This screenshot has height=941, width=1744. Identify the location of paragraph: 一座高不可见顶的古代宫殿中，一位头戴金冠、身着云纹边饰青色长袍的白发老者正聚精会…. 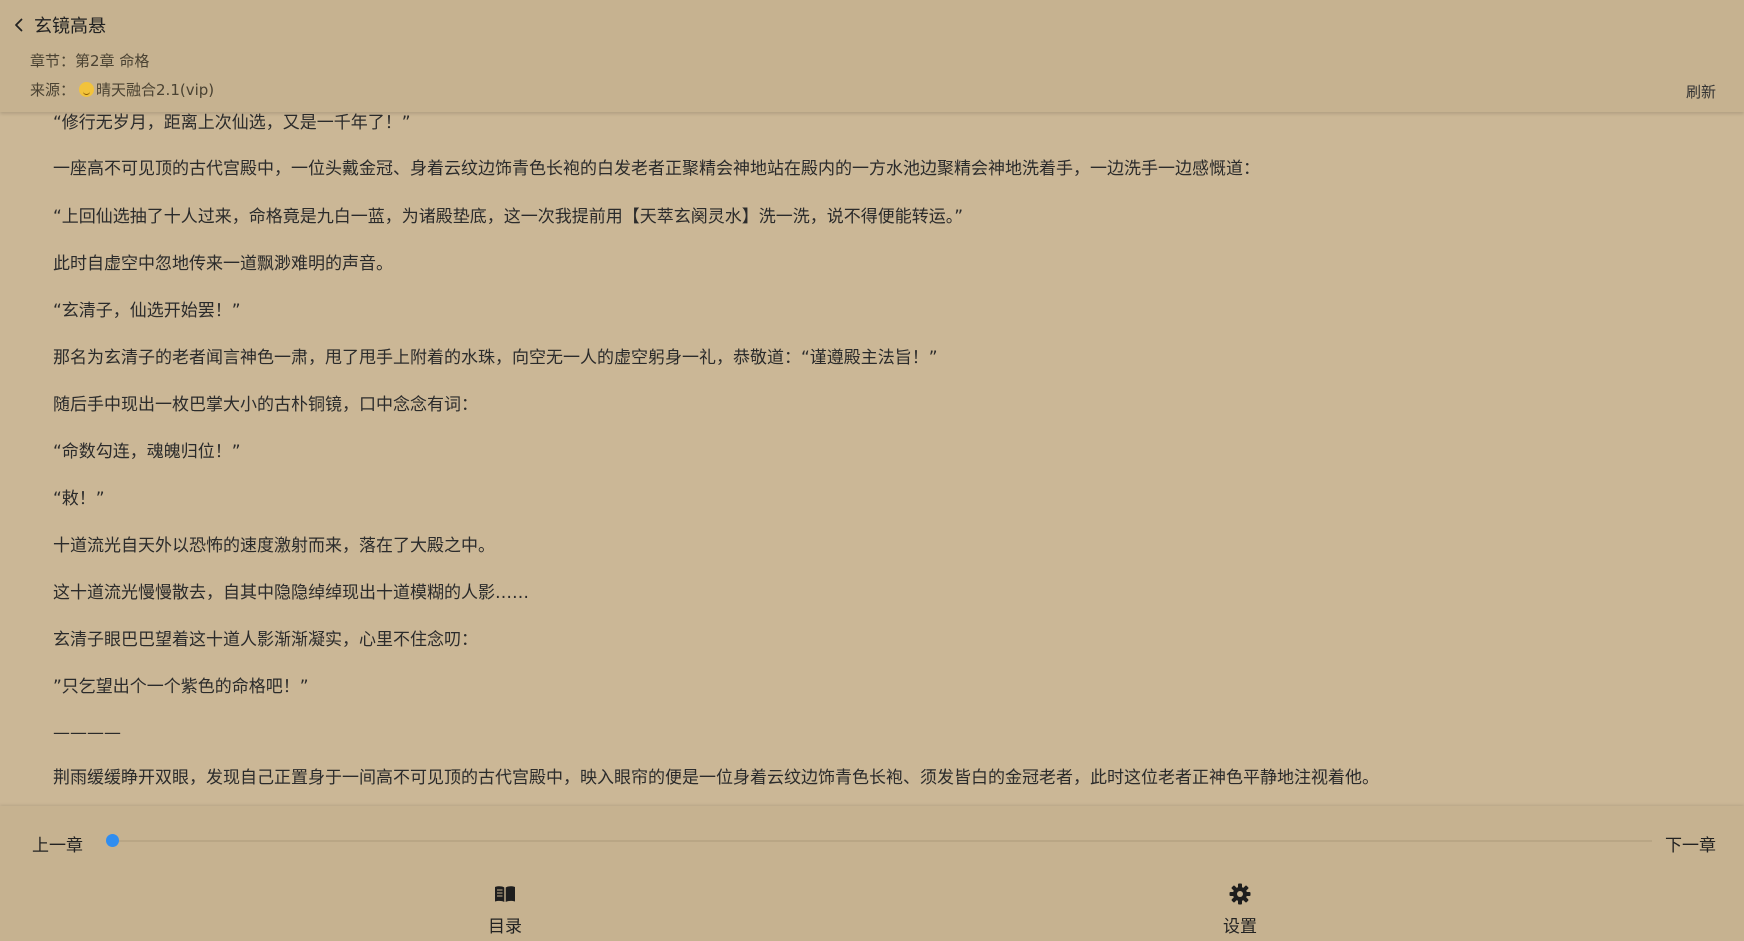
(656, 169).